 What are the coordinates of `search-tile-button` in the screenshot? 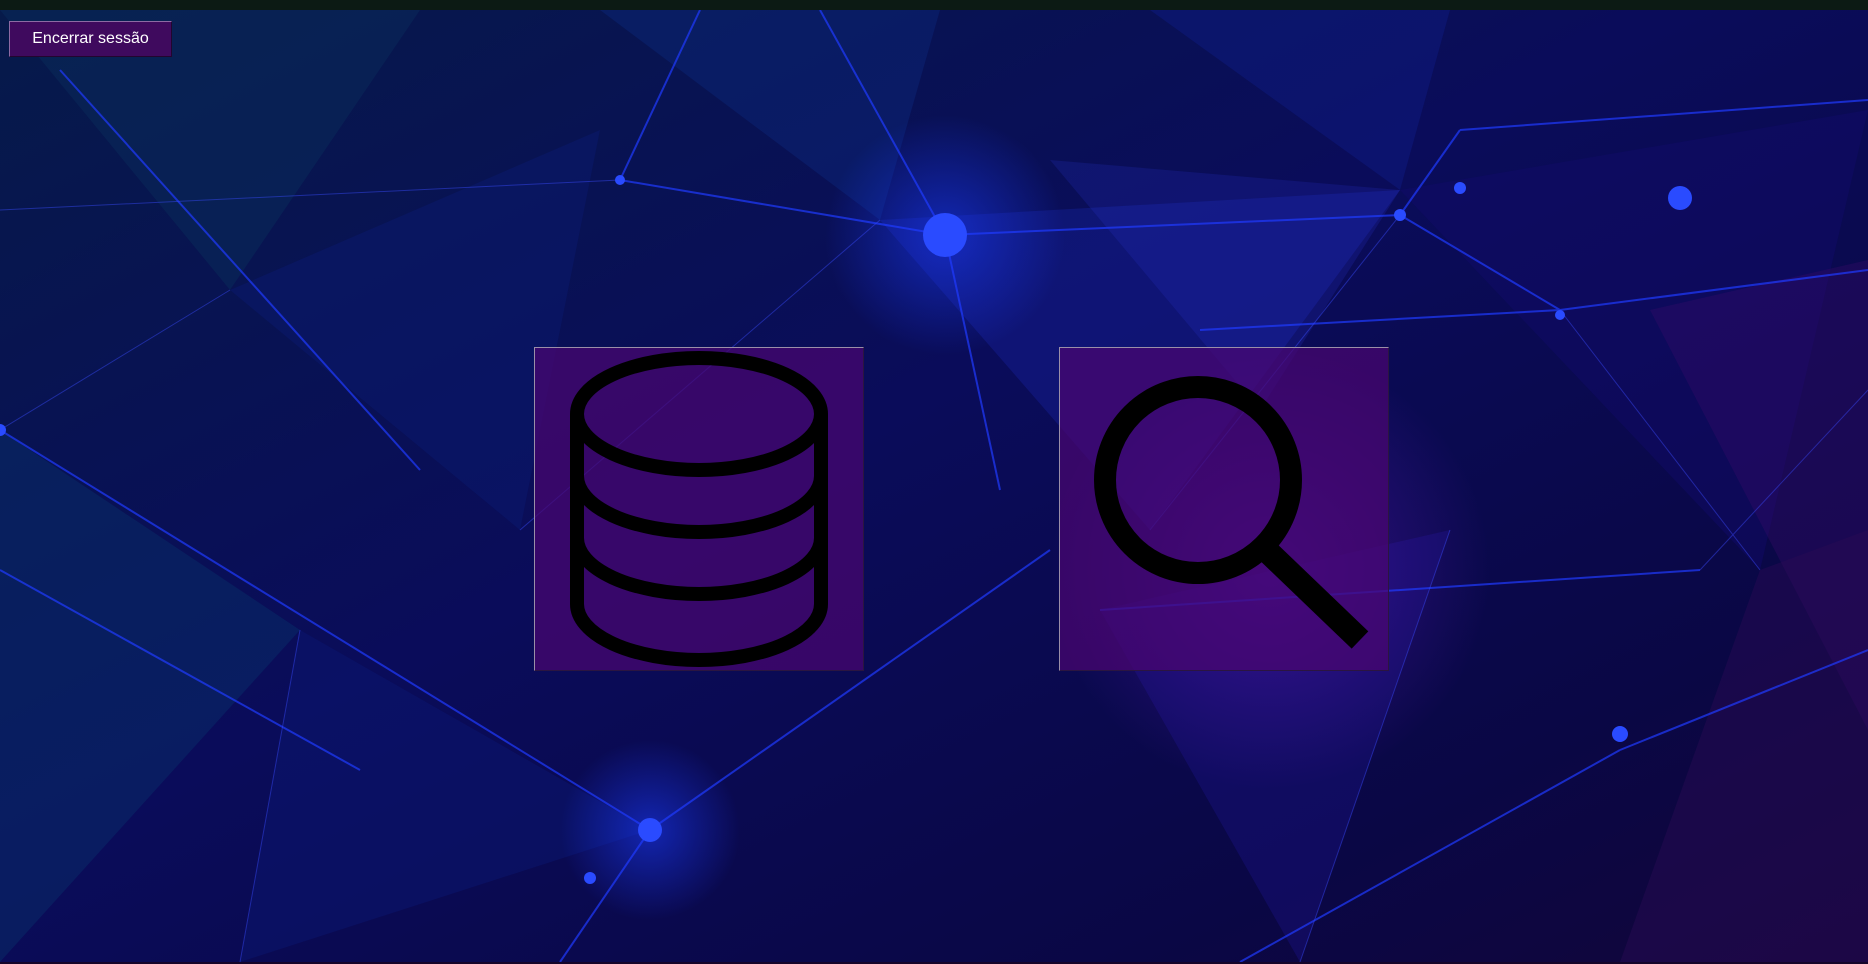 It's located at (1224, 509).